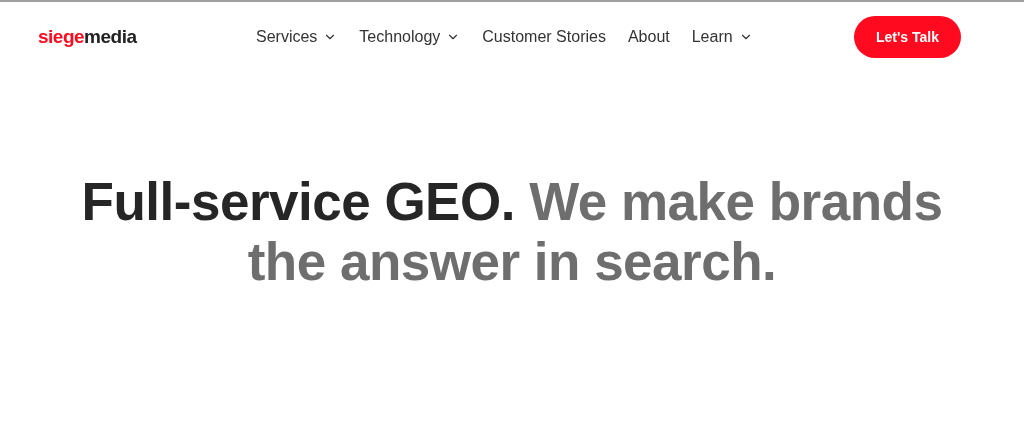 The width and height of the screenshot is (1024, 430). Describe the element at coordinates (722, 37) in the screenshot. I see `nav-link: Learn` at that location.